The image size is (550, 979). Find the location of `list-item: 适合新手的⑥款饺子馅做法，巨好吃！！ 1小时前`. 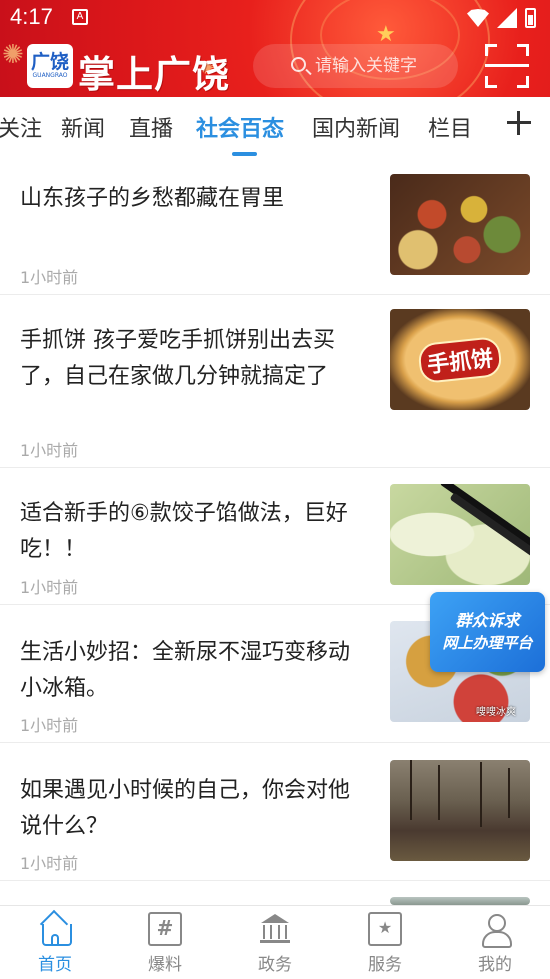

list-item: 适合新手的⑥款饺子馅做法，巨好吃！！ 1小时前 is located at coordinates (275, 536).